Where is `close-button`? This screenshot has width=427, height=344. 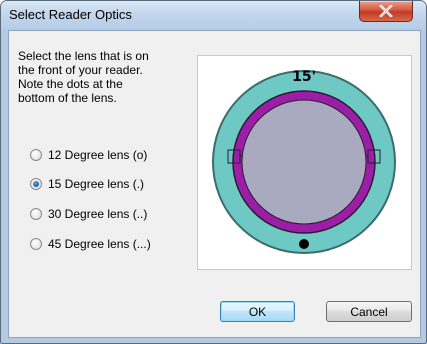
close-button is located at coordinates (386, 11).